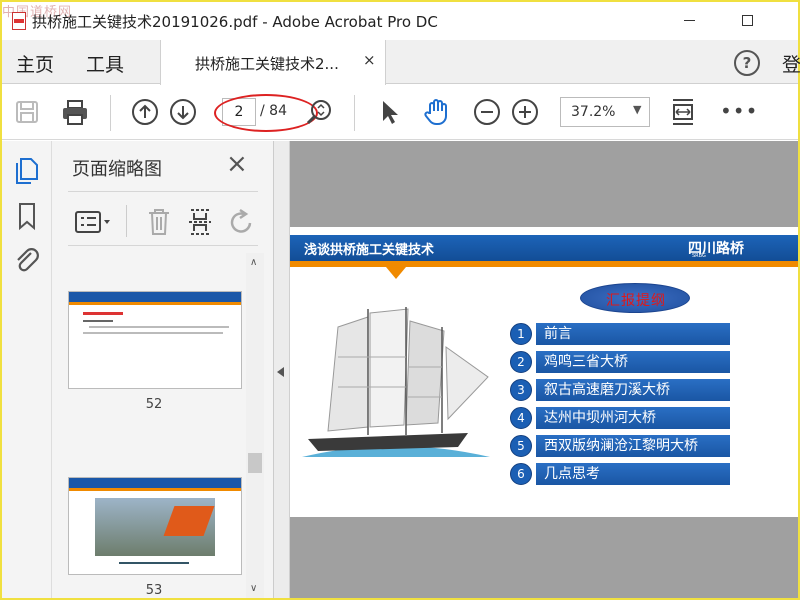  I want to click on maximize-button, so click(747, 20).